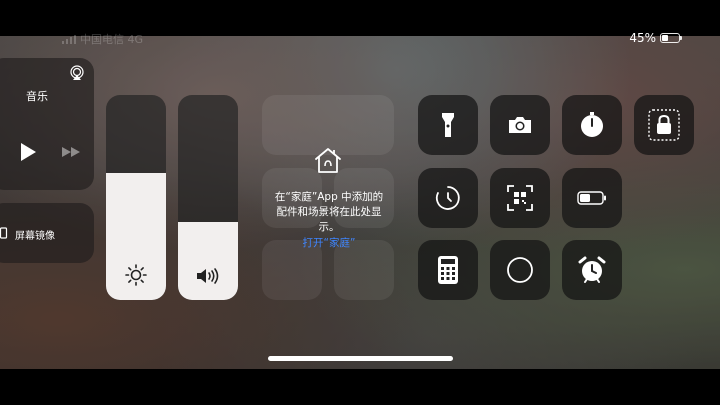 The image size is (720, 405). I want to click on battery-status: 45%, so click(655, 38).